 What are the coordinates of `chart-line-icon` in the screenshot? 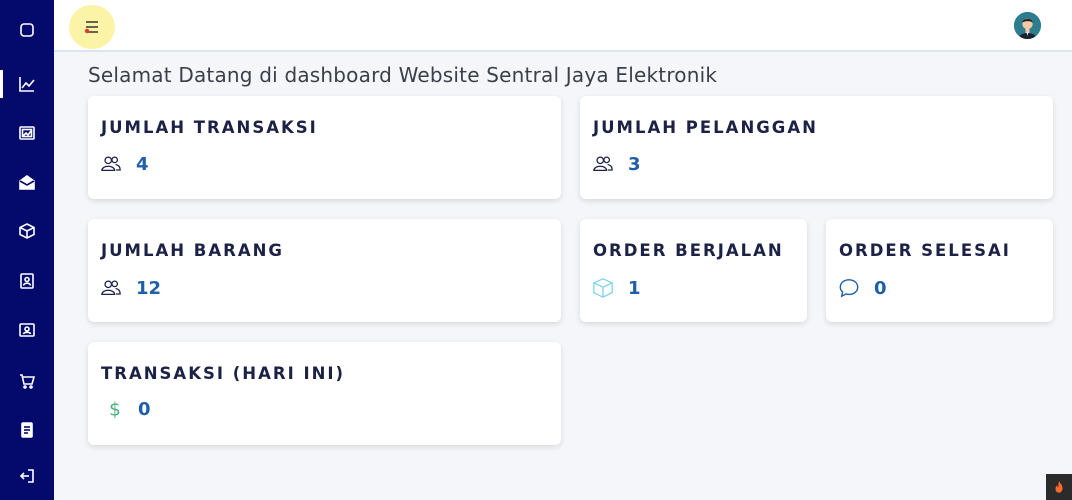 It's located at (27, 84).